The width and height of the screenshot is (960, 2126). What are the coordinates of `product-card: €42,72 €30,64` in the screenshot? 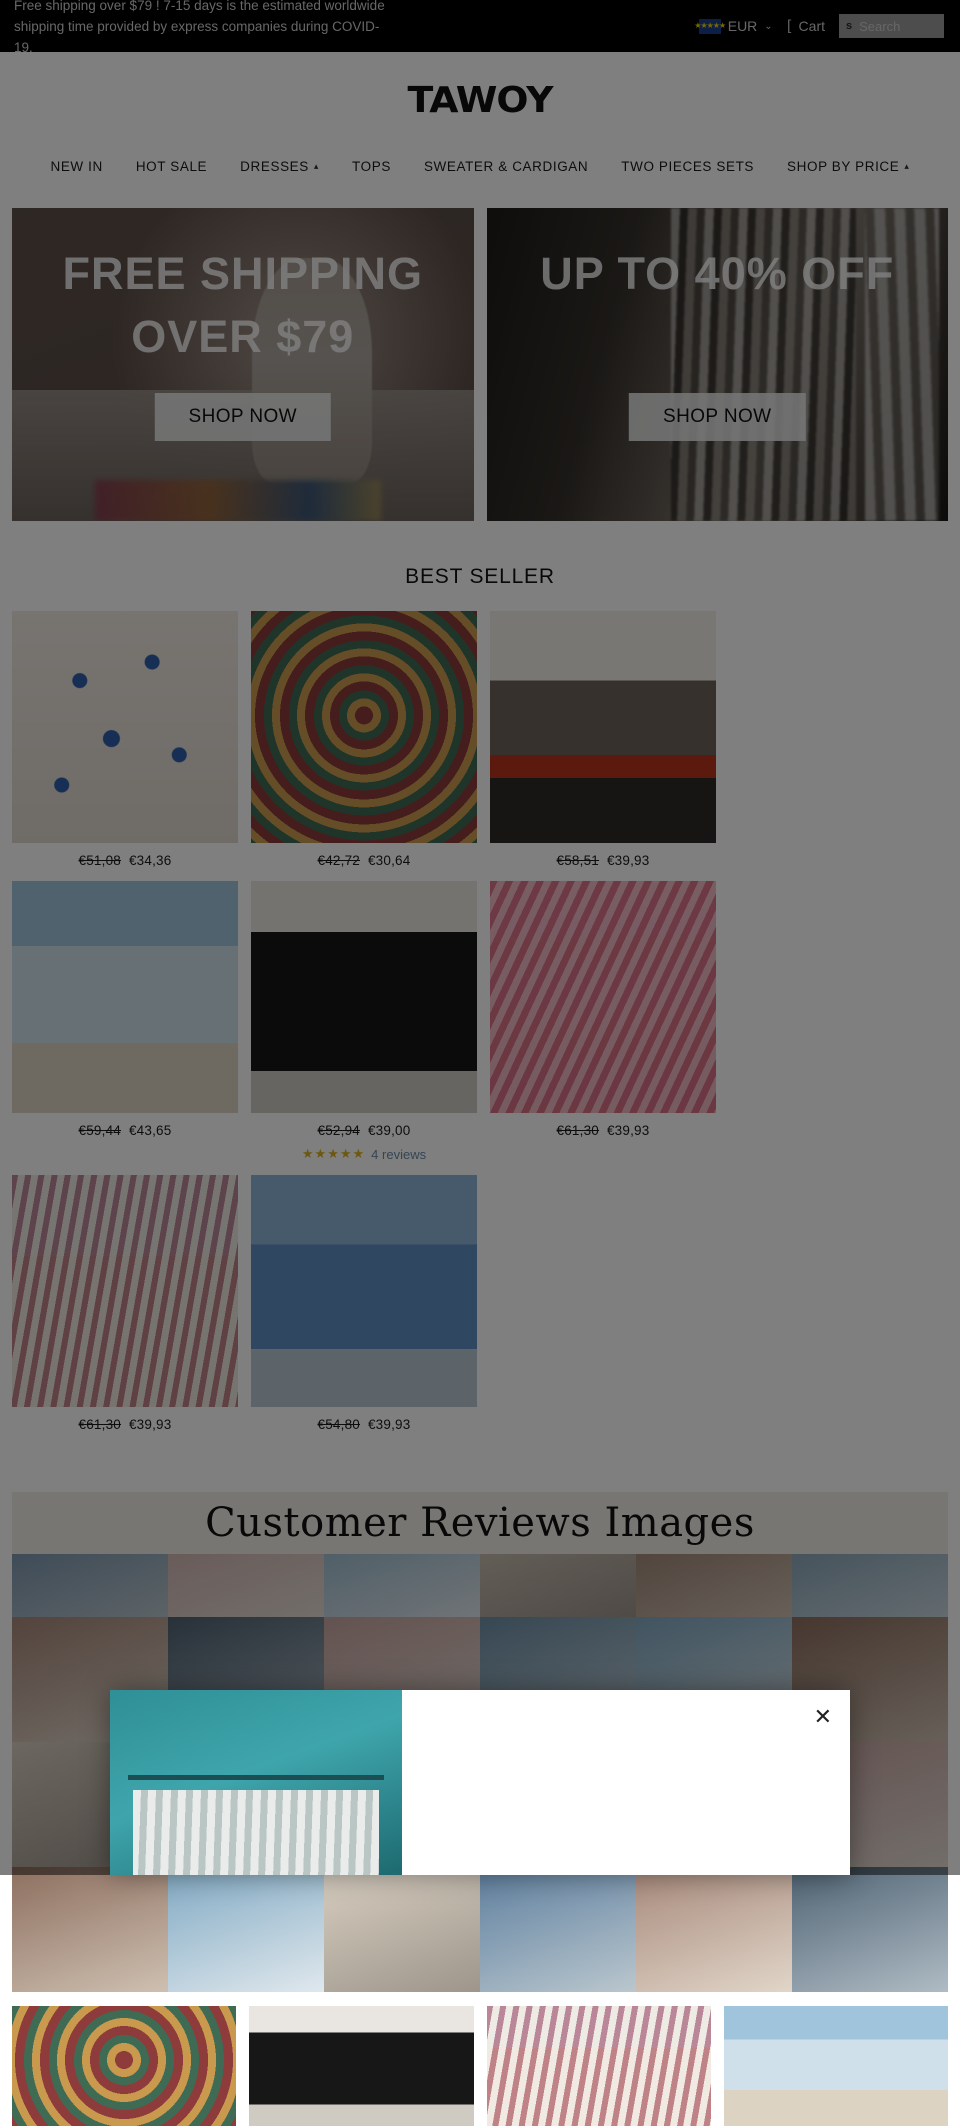 It's located at (364, 739).